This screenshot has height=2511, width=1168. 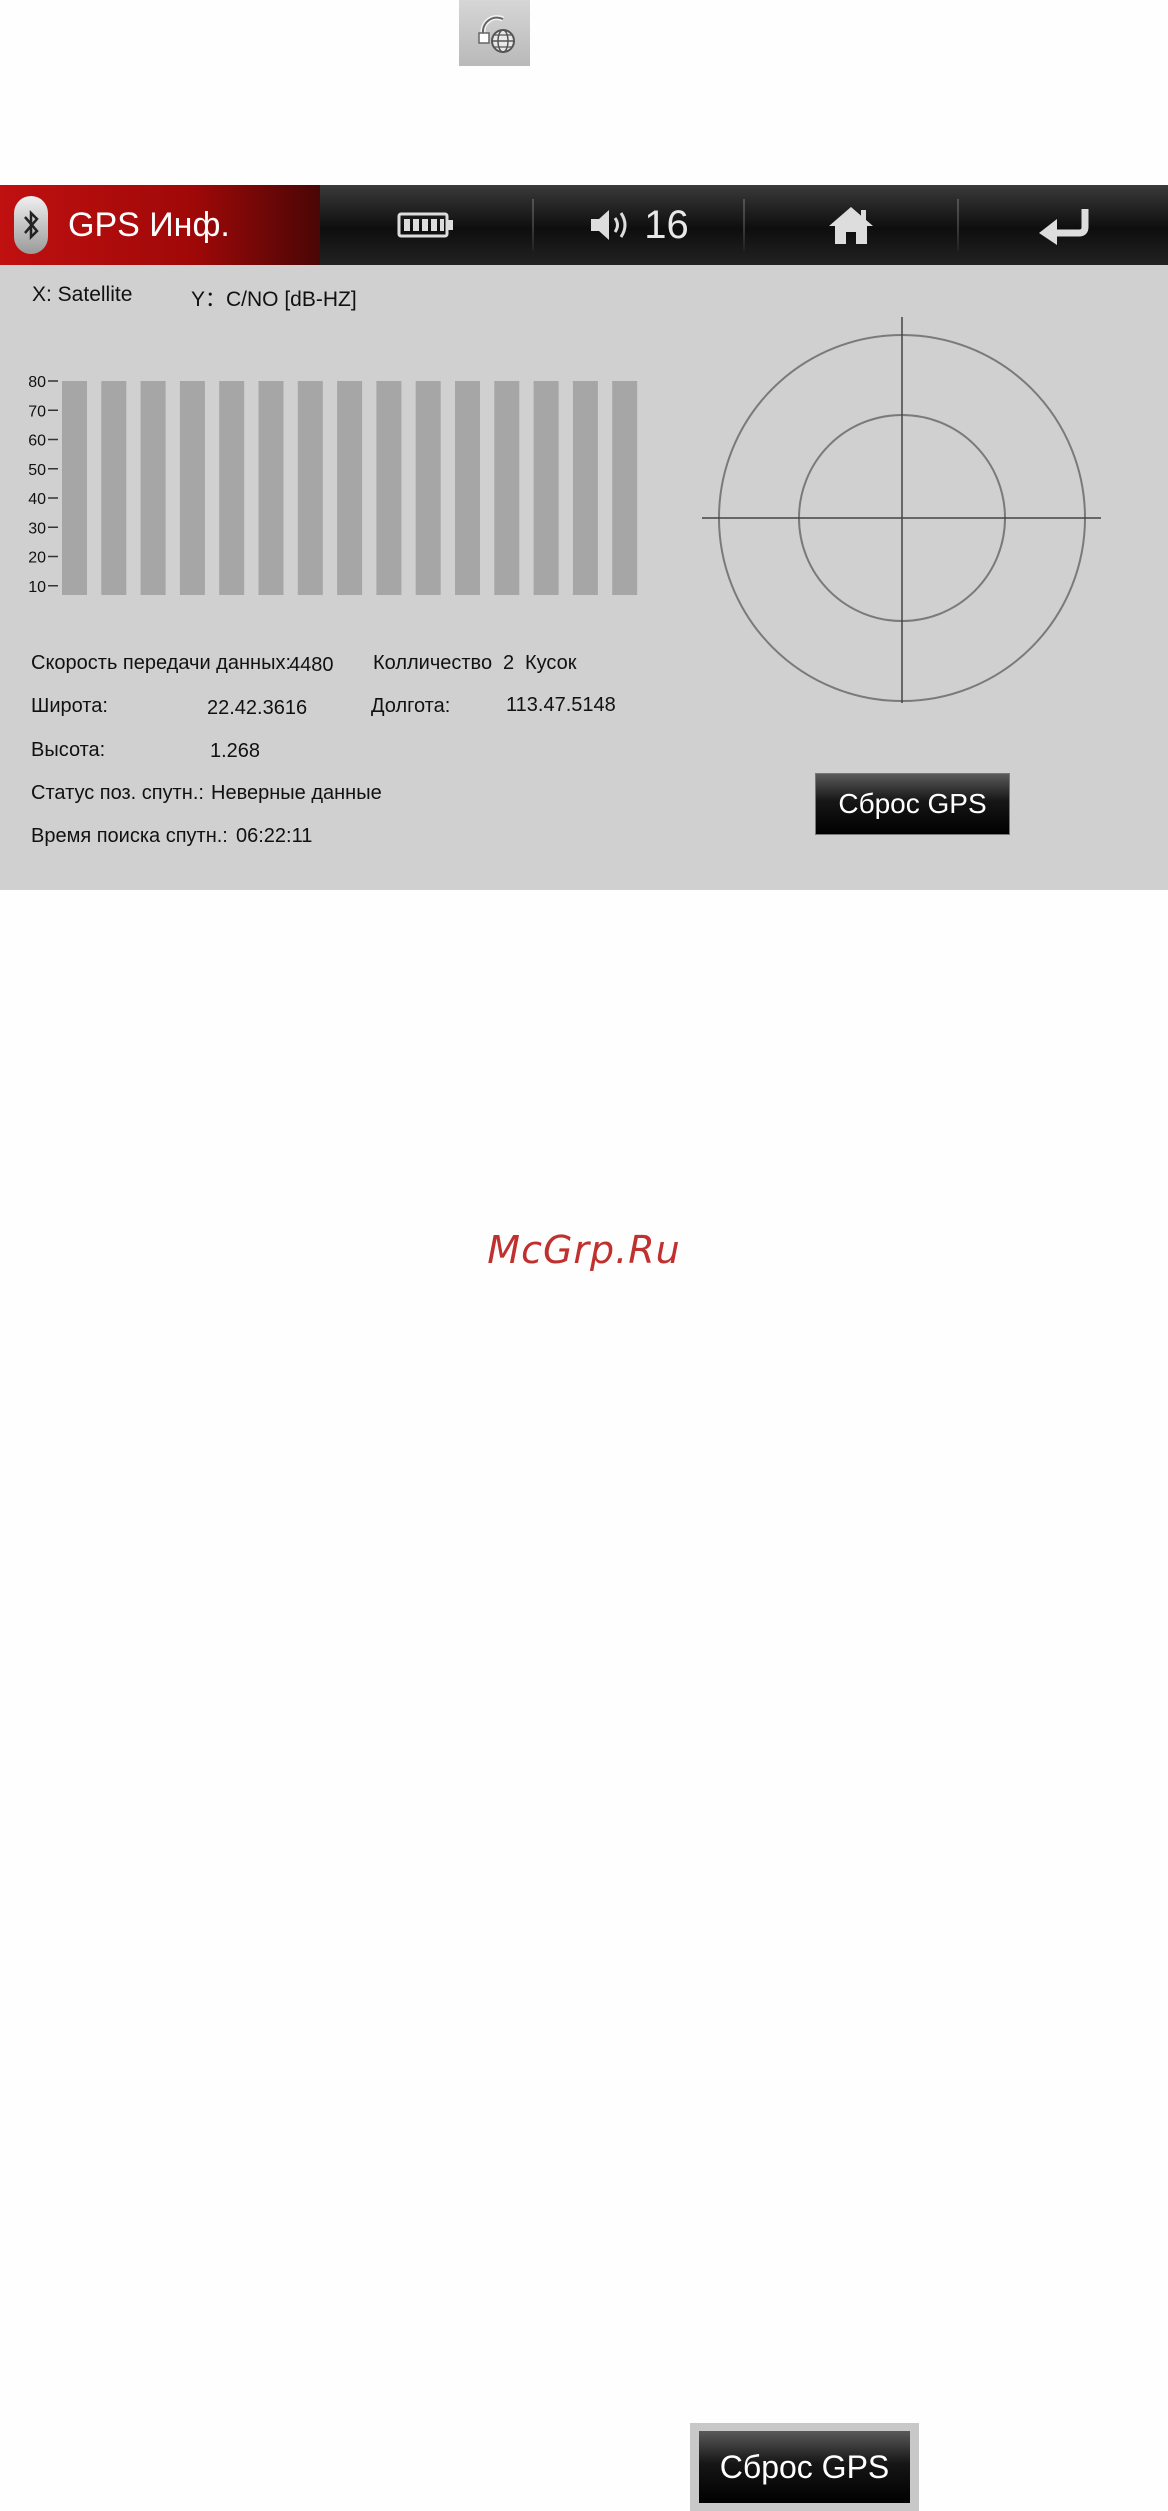 What do you see at coordinates (37, 411) in the screenshot?
I see `y-tick-label: 70` at bounding box center [37, 411].